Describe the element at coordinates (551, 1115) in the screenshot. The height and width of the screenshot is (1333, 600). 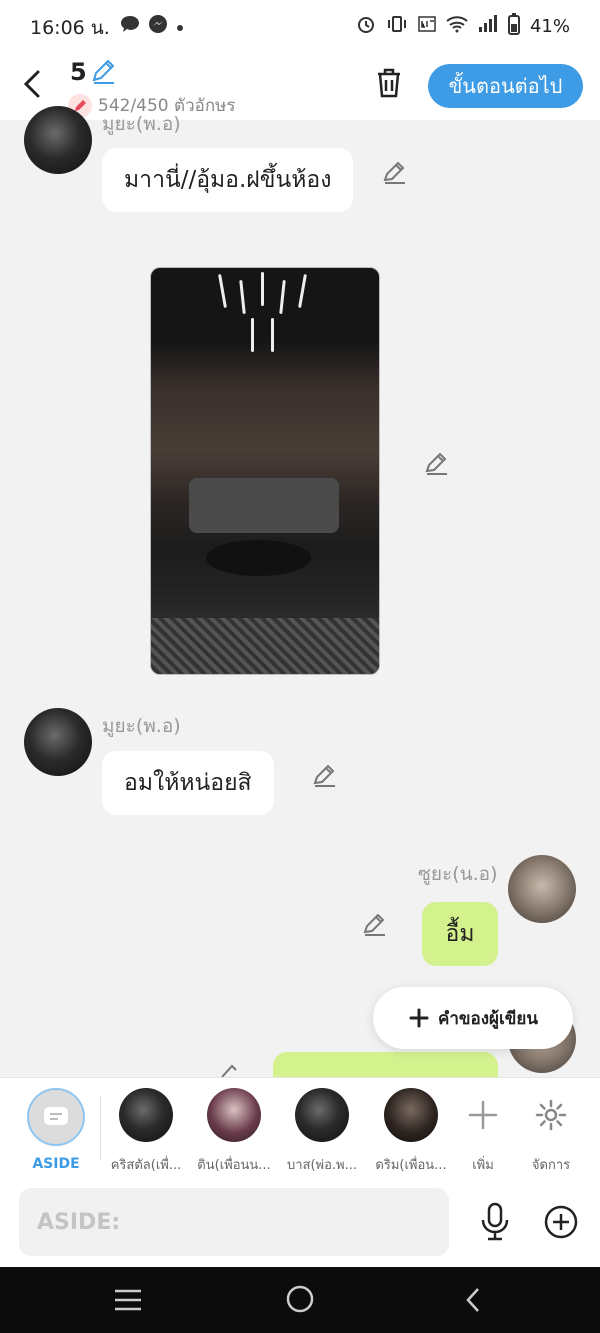
I see `gear-icon` at that location.